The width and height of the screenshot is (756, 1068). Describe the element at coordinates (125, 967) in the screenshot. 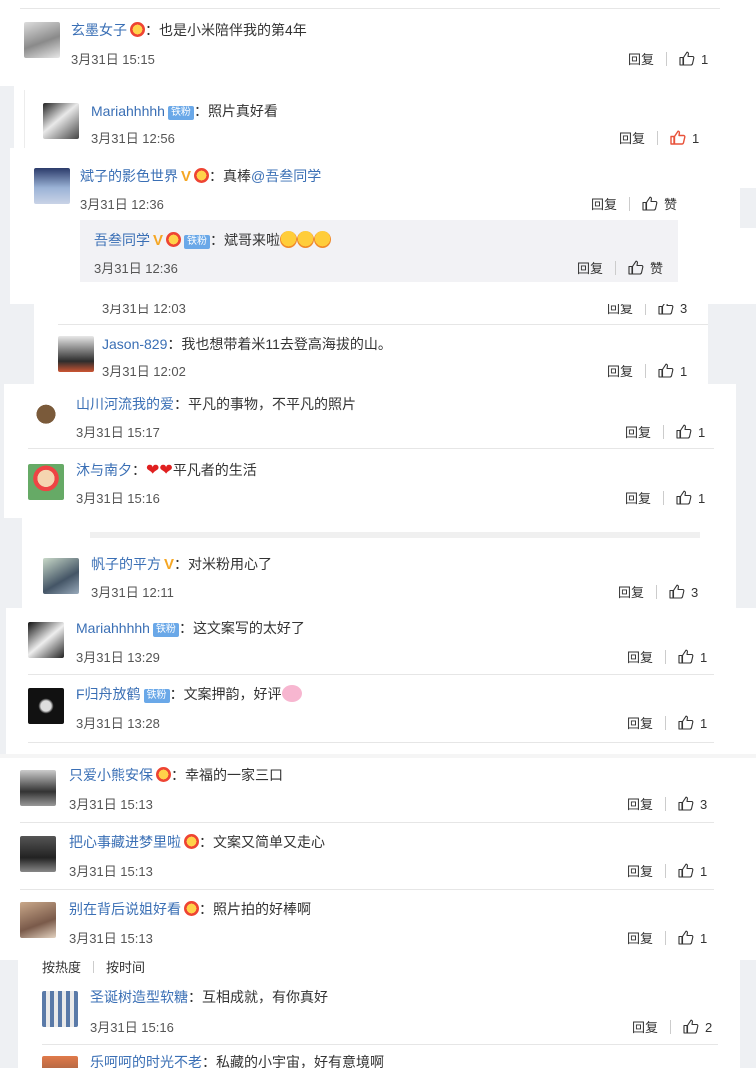

I see `sort-by-time-tab: 按时间` at that location.